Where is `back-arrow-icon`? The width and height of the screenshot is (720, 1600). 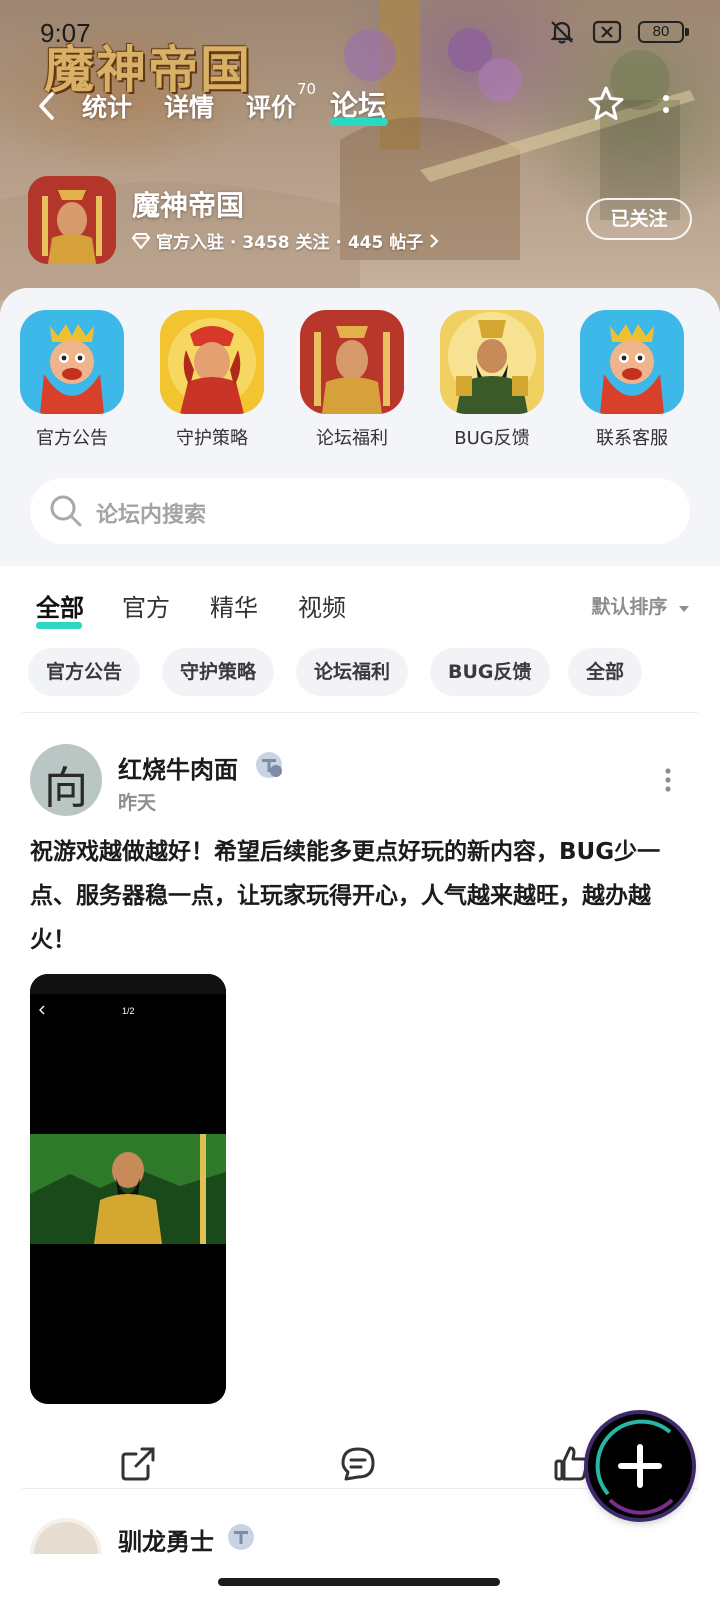
back-arrow-icon is located at coordinates (47, 106).